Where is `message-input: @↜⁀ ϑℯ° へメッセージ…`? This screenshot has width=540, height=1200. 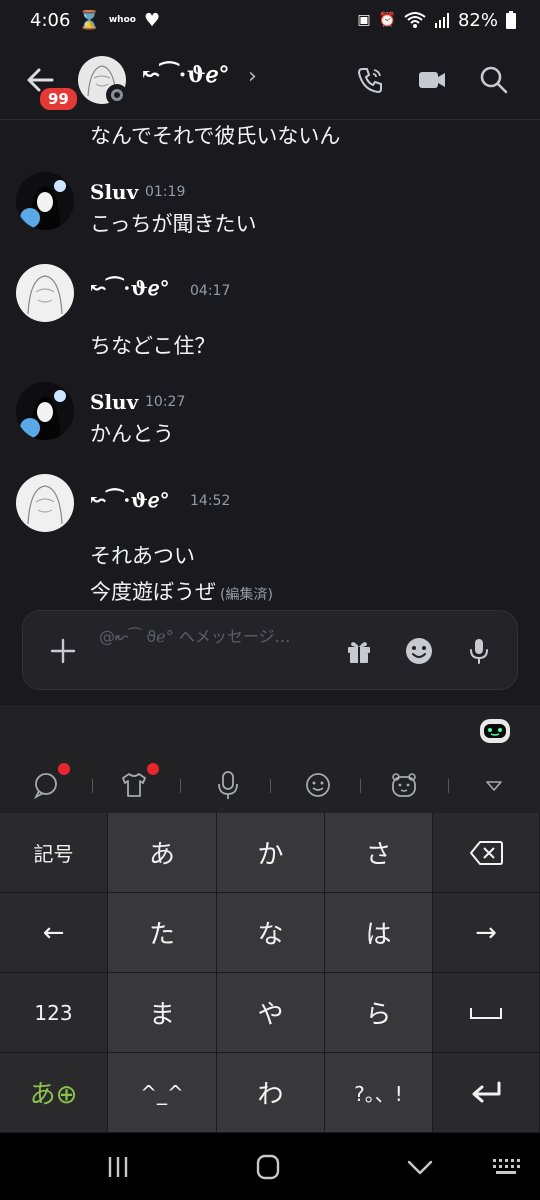
message-input: @↜⁀ ϑℯ° へメッセージ… is located at coordinates (195, 635).